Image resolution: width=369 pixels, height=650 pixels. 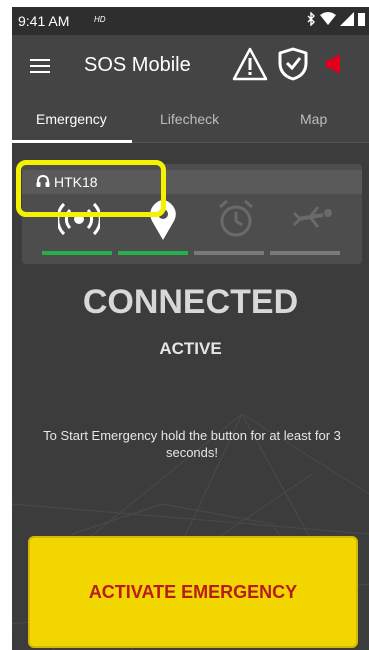 What do you see at coordinates (347, 19) in the screenshot?
I see `signal-icon` at bounding box center [347, 19].